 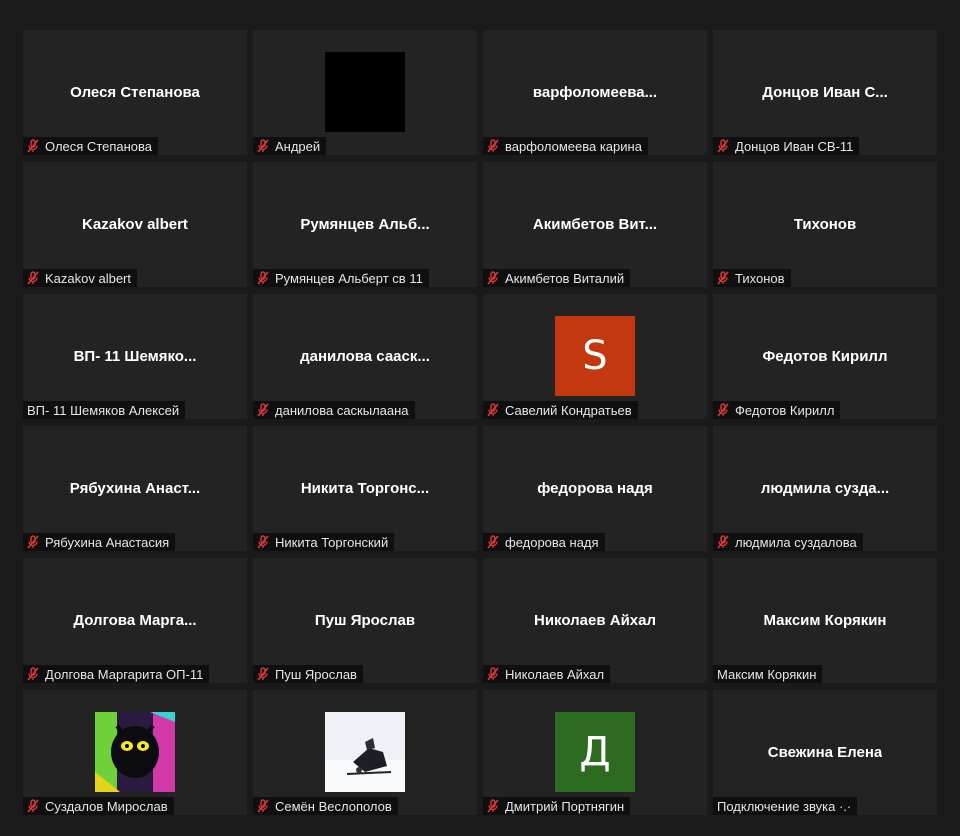 What do you see at coordinates (341, 278) in the screenshot?
I see `name-label: Румянцев Альберт св 11` at bounding box center [341, 278].